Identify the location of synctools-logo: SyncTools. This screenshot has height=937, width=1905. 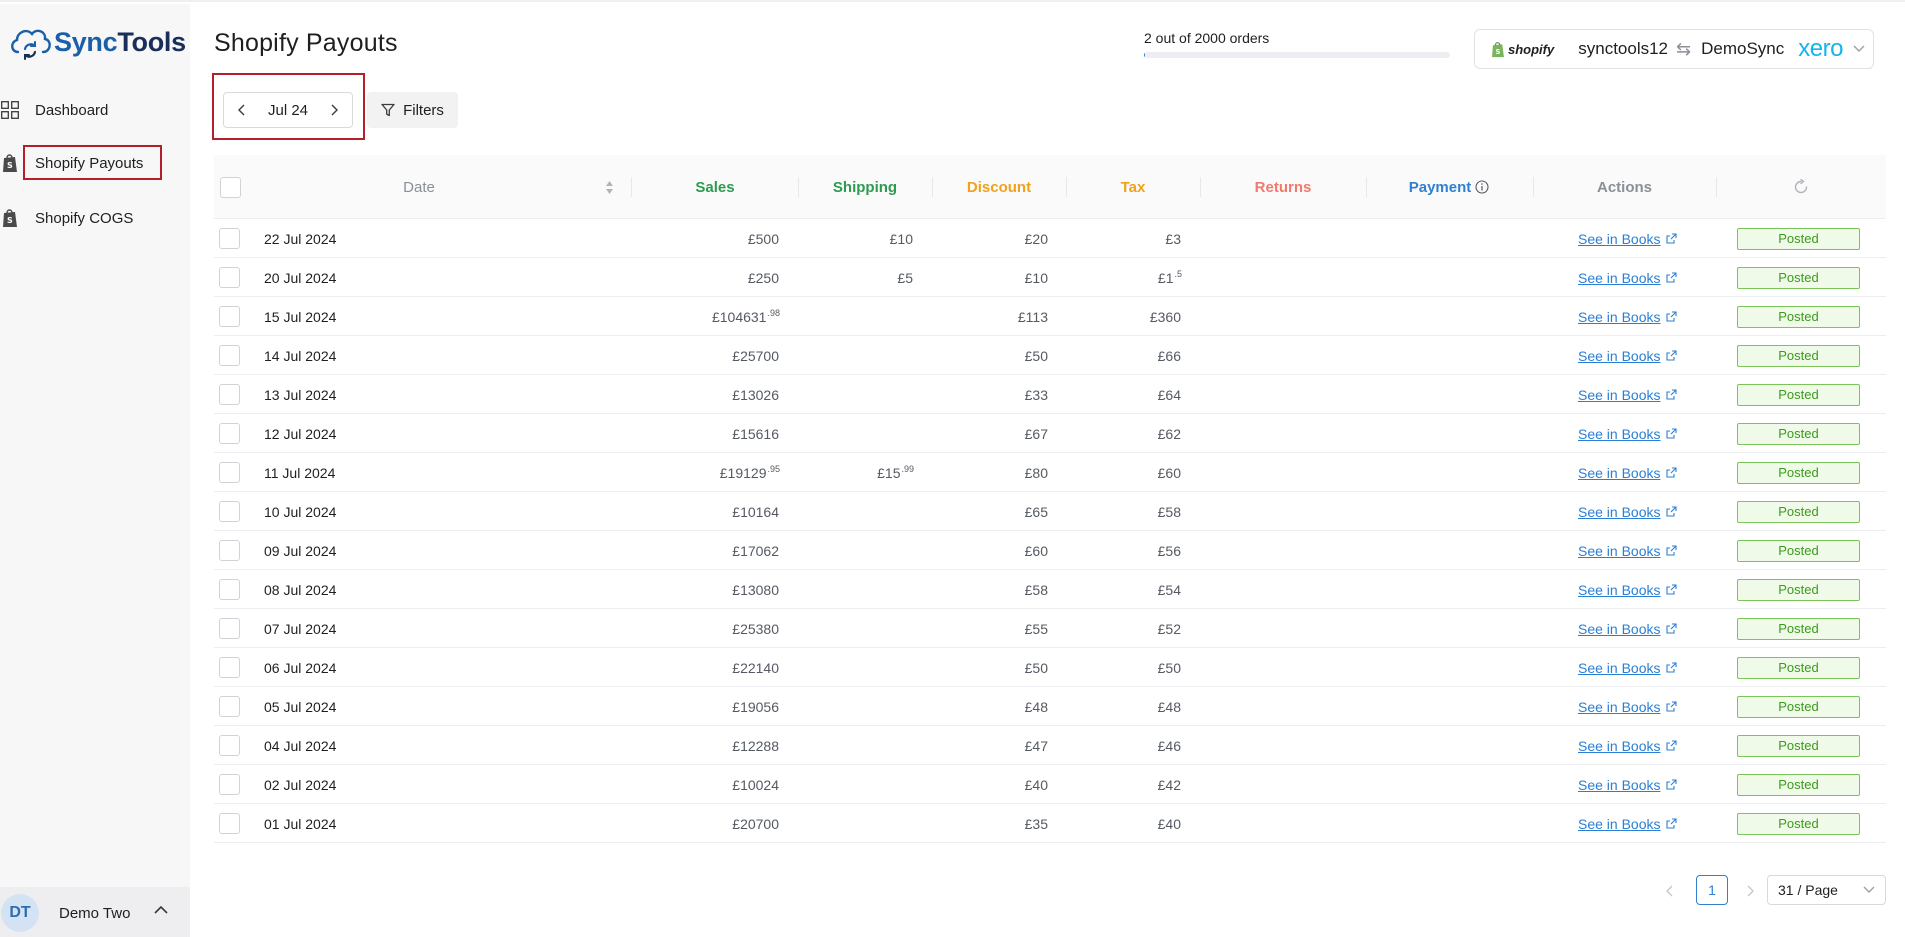
(97, 42).